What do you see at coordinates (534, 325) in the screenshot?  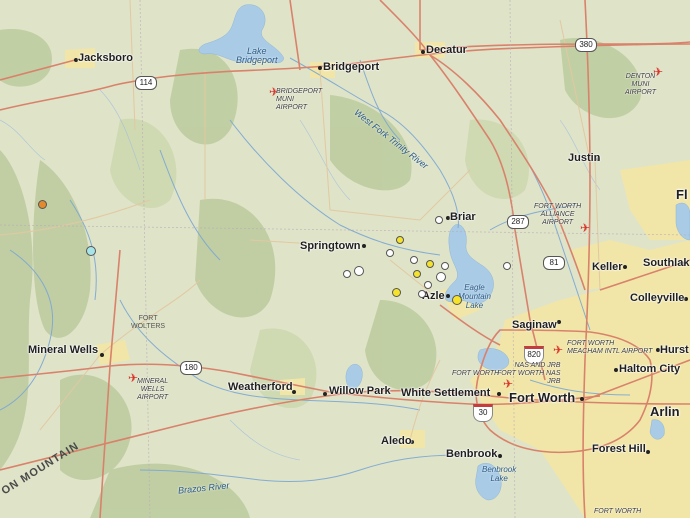 I see `city-label-saginaw: Saginaw` at bounding box center [534, 325].